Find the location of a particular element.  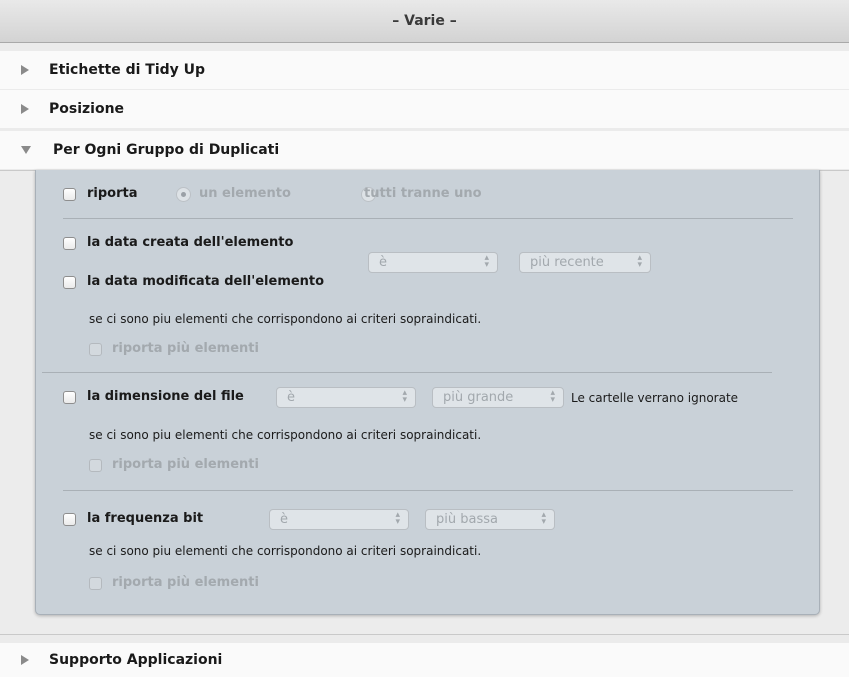

report-label: riporta is located at coordinates (112, 193).